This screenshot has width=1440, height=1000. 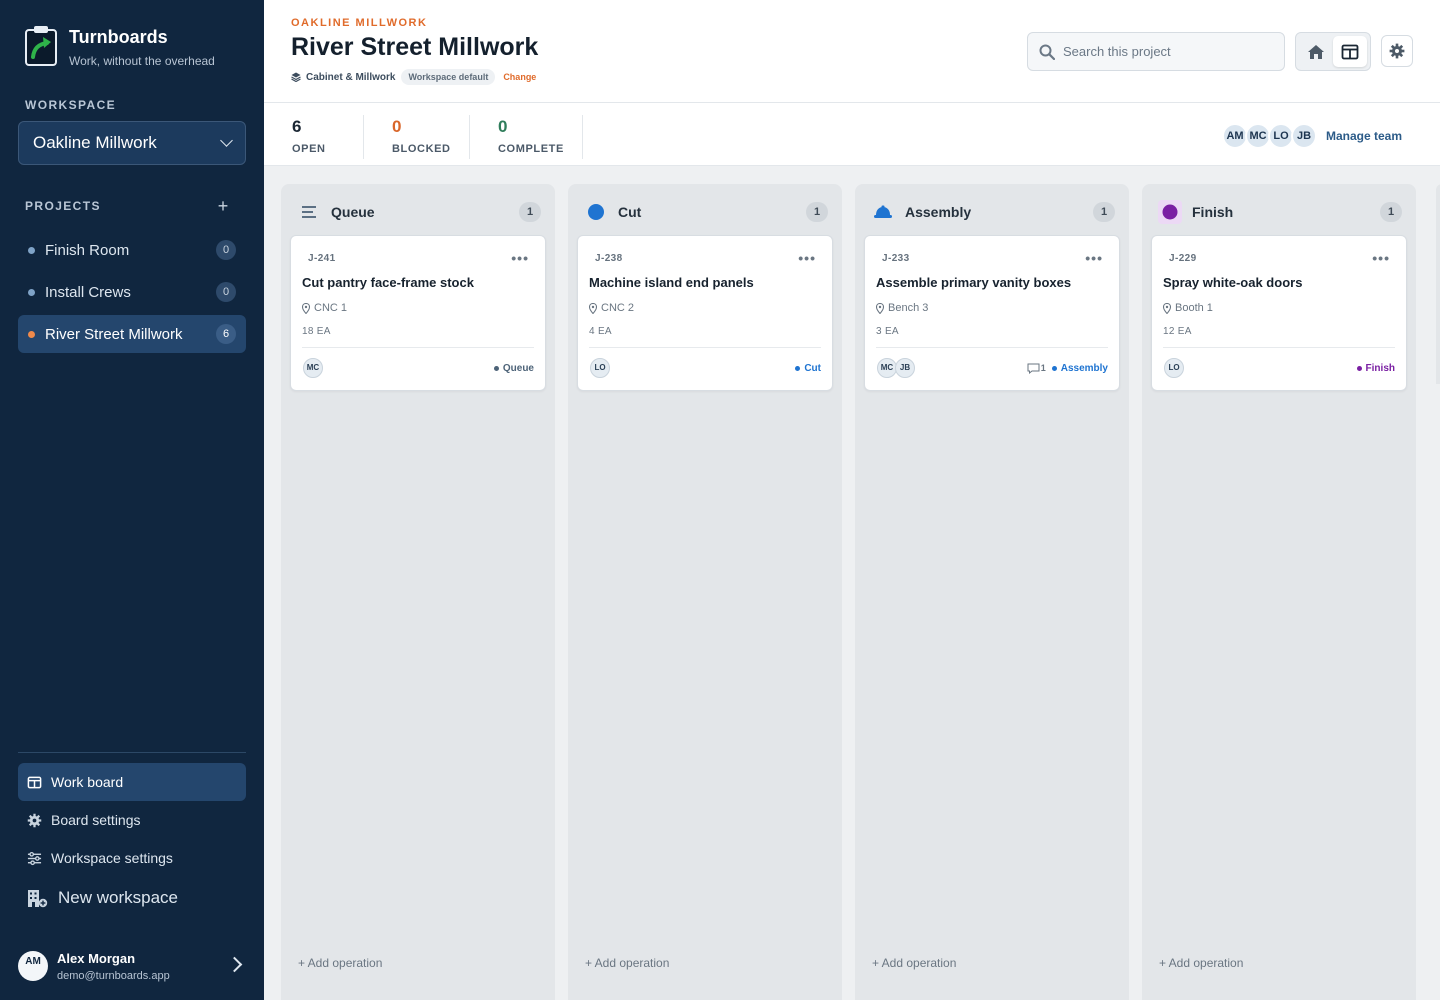 I want to click on location-label: CNC 1, so click(x=331, y=308).